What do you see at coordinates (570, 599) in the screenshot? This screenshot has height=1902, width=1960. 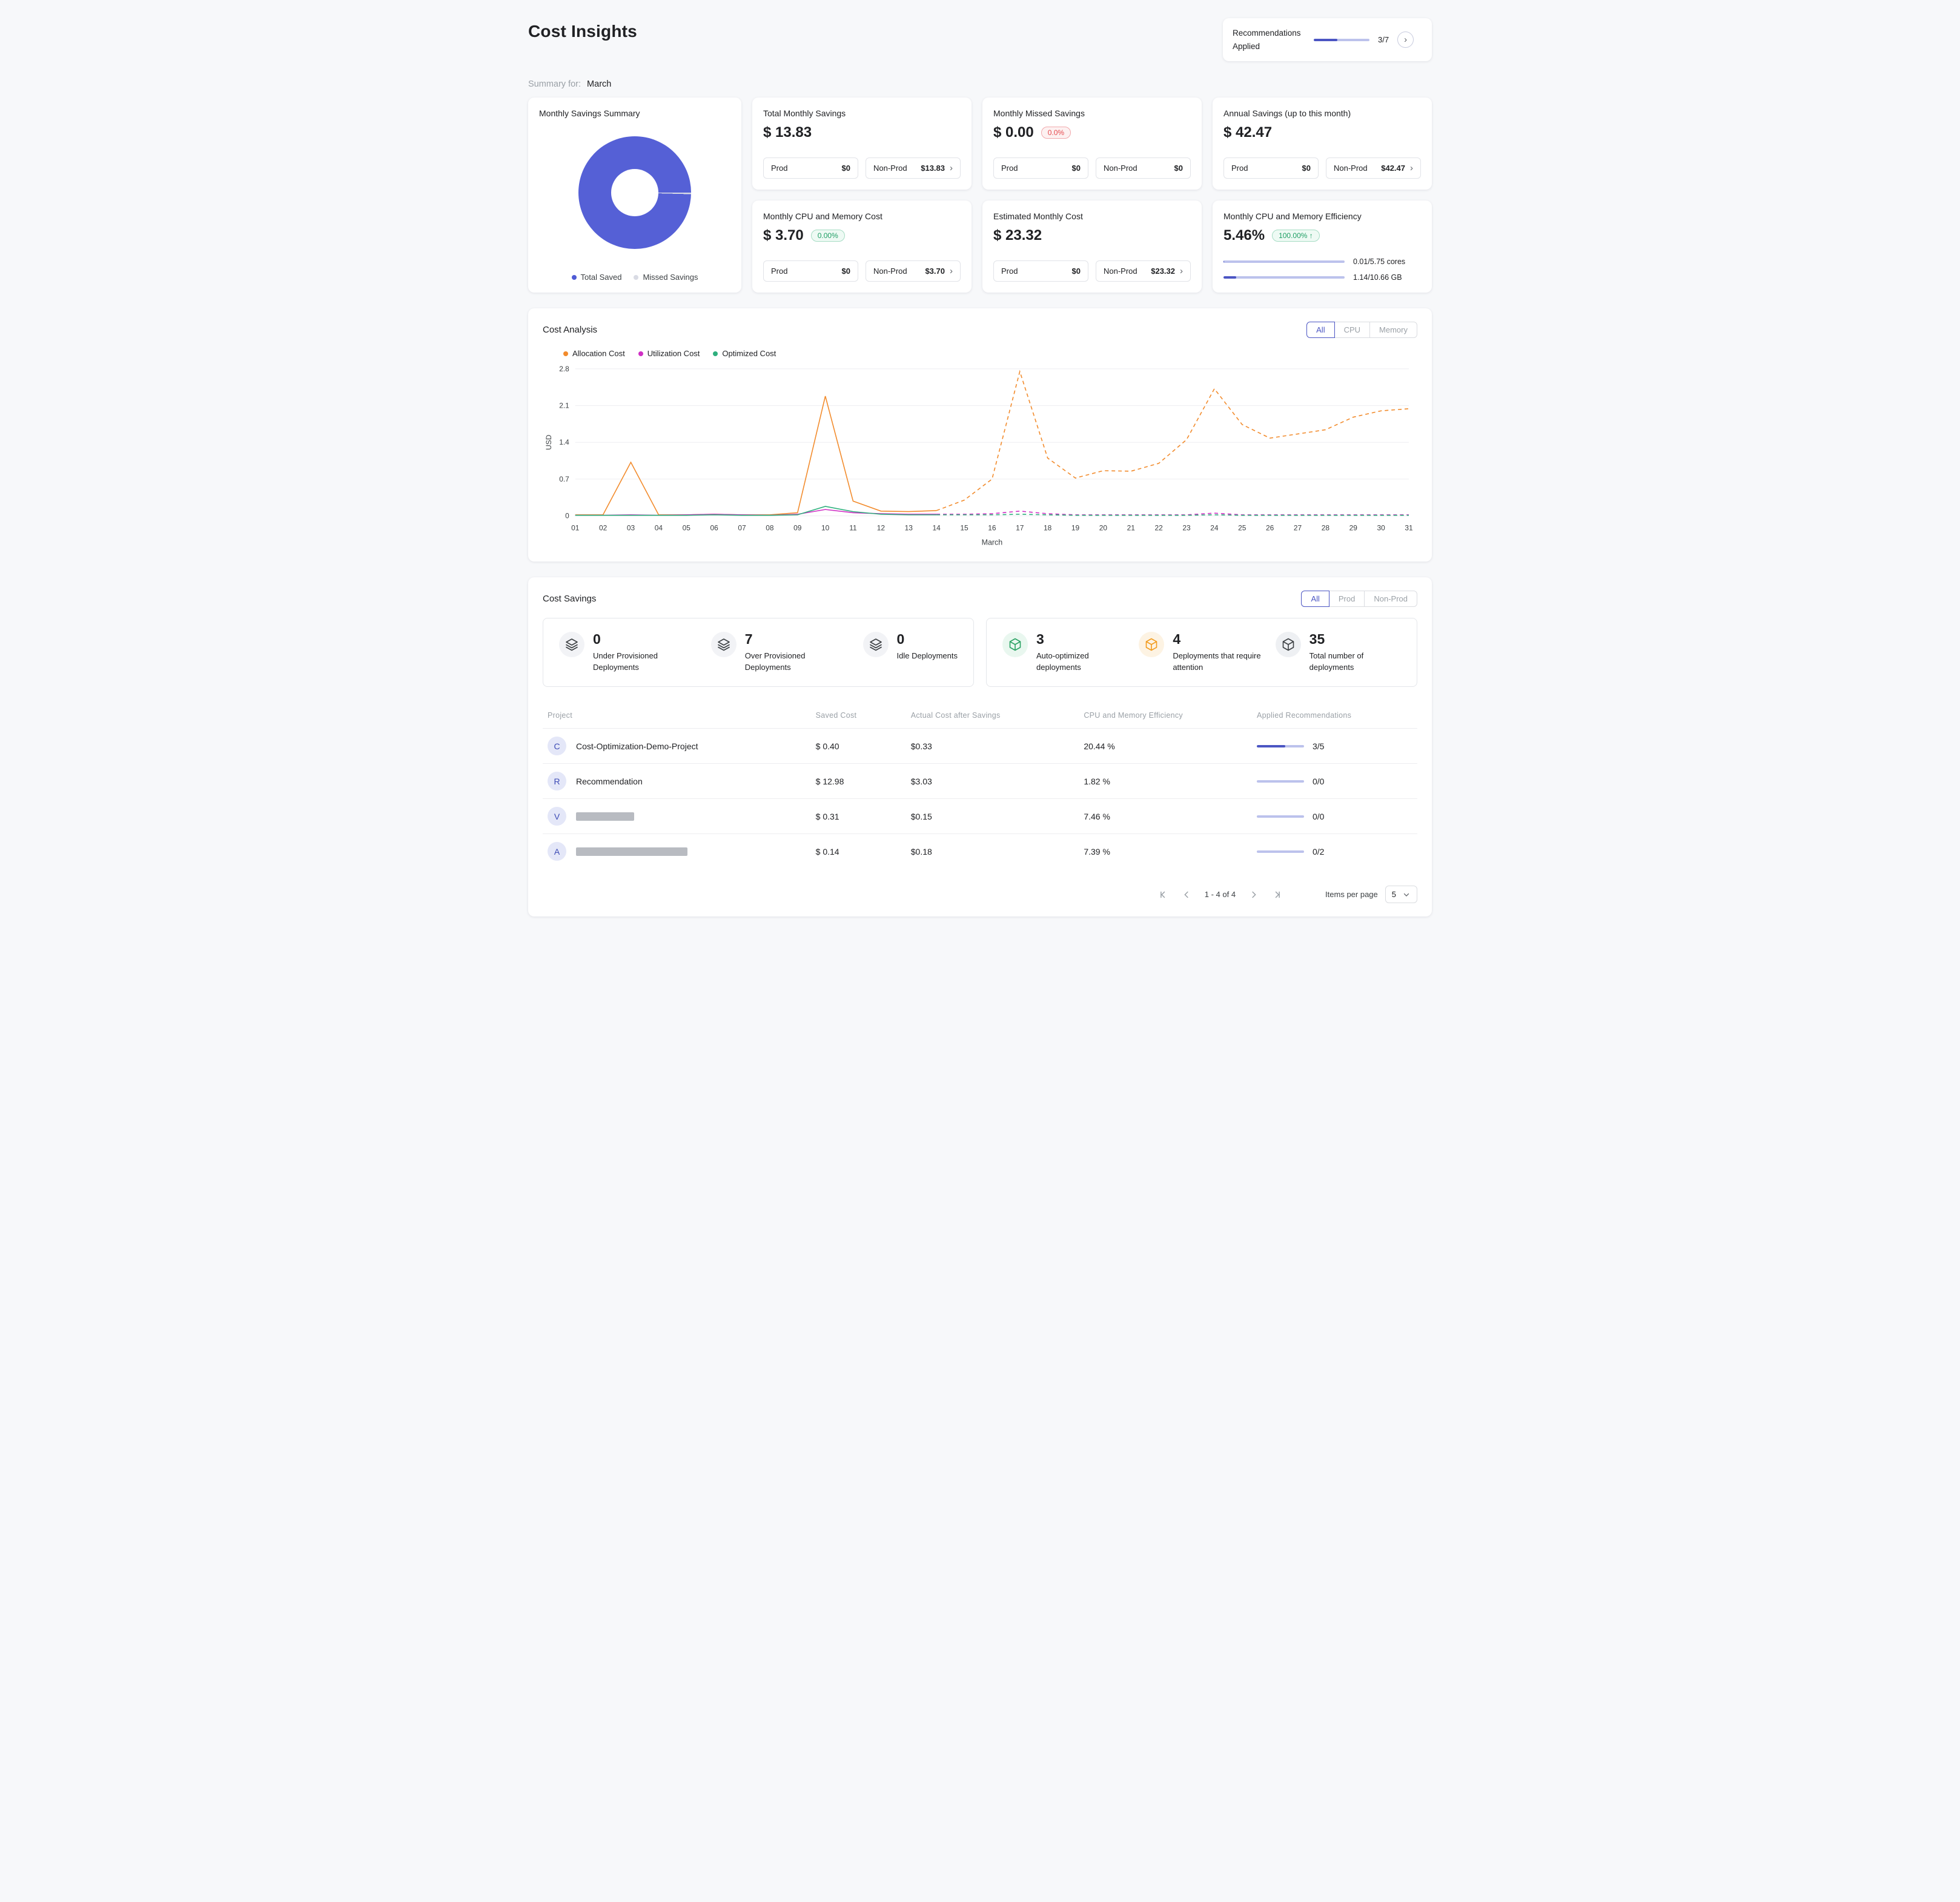 I see `cost-savings-title: Cost Savings` at bounding box center [570, 599].